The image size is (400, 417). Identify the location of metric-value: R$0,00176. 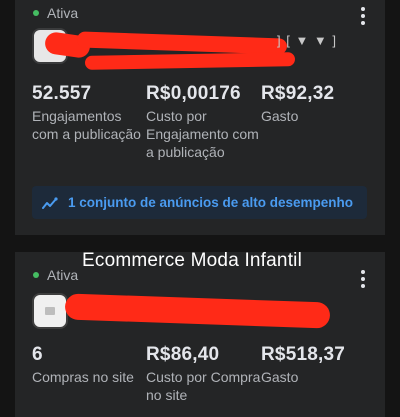
(193, 93).